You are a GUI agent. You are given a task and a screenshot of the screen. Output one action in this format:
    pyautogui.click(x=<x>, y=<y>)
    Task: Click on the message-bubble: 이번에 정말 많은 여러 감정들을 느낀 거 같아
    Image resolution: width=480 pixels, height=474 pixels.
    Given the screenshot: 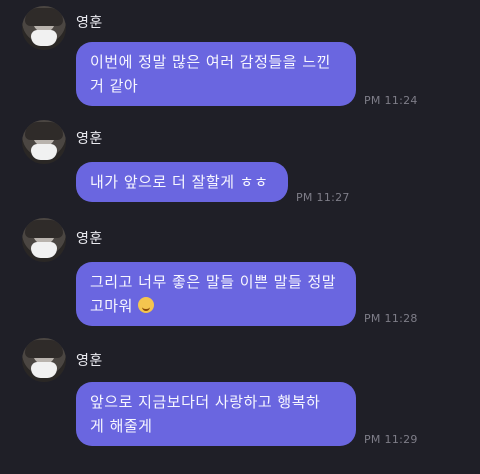 What is the action you would take?
    pyautogui.click(x=216, y=74)
    